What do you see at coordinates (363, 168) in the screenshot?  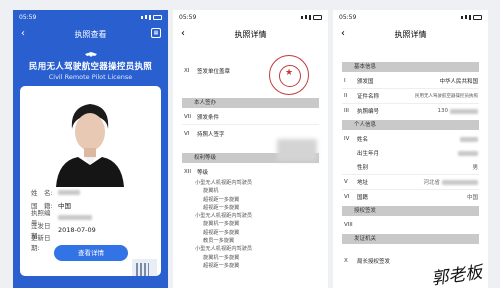 I see `row-label: 性别` at bounding box center [363, 168].